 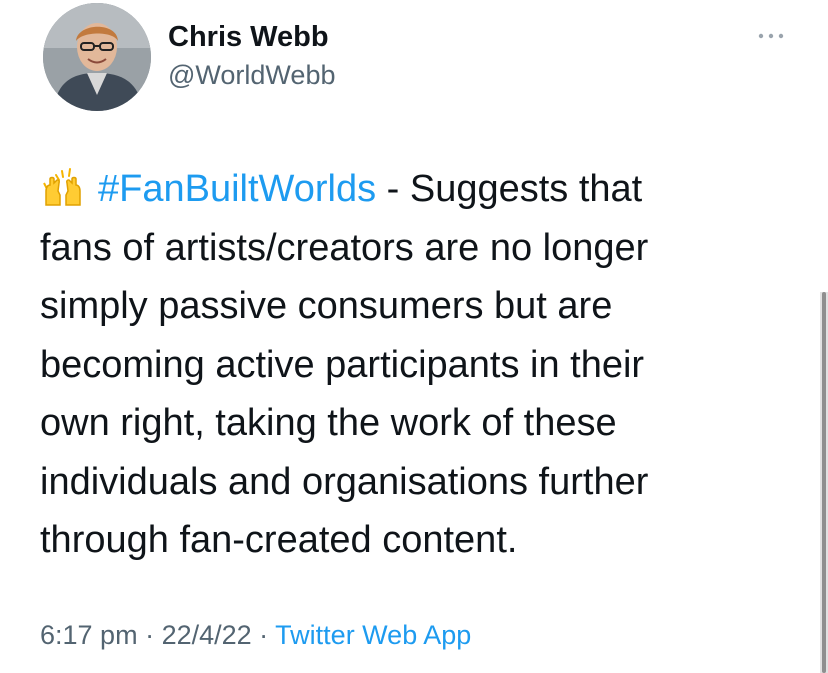 I want to click on tweet-metadata: 6:17 pm · 22/4/22 · Twitter Web App, so click(x=255, y=635).